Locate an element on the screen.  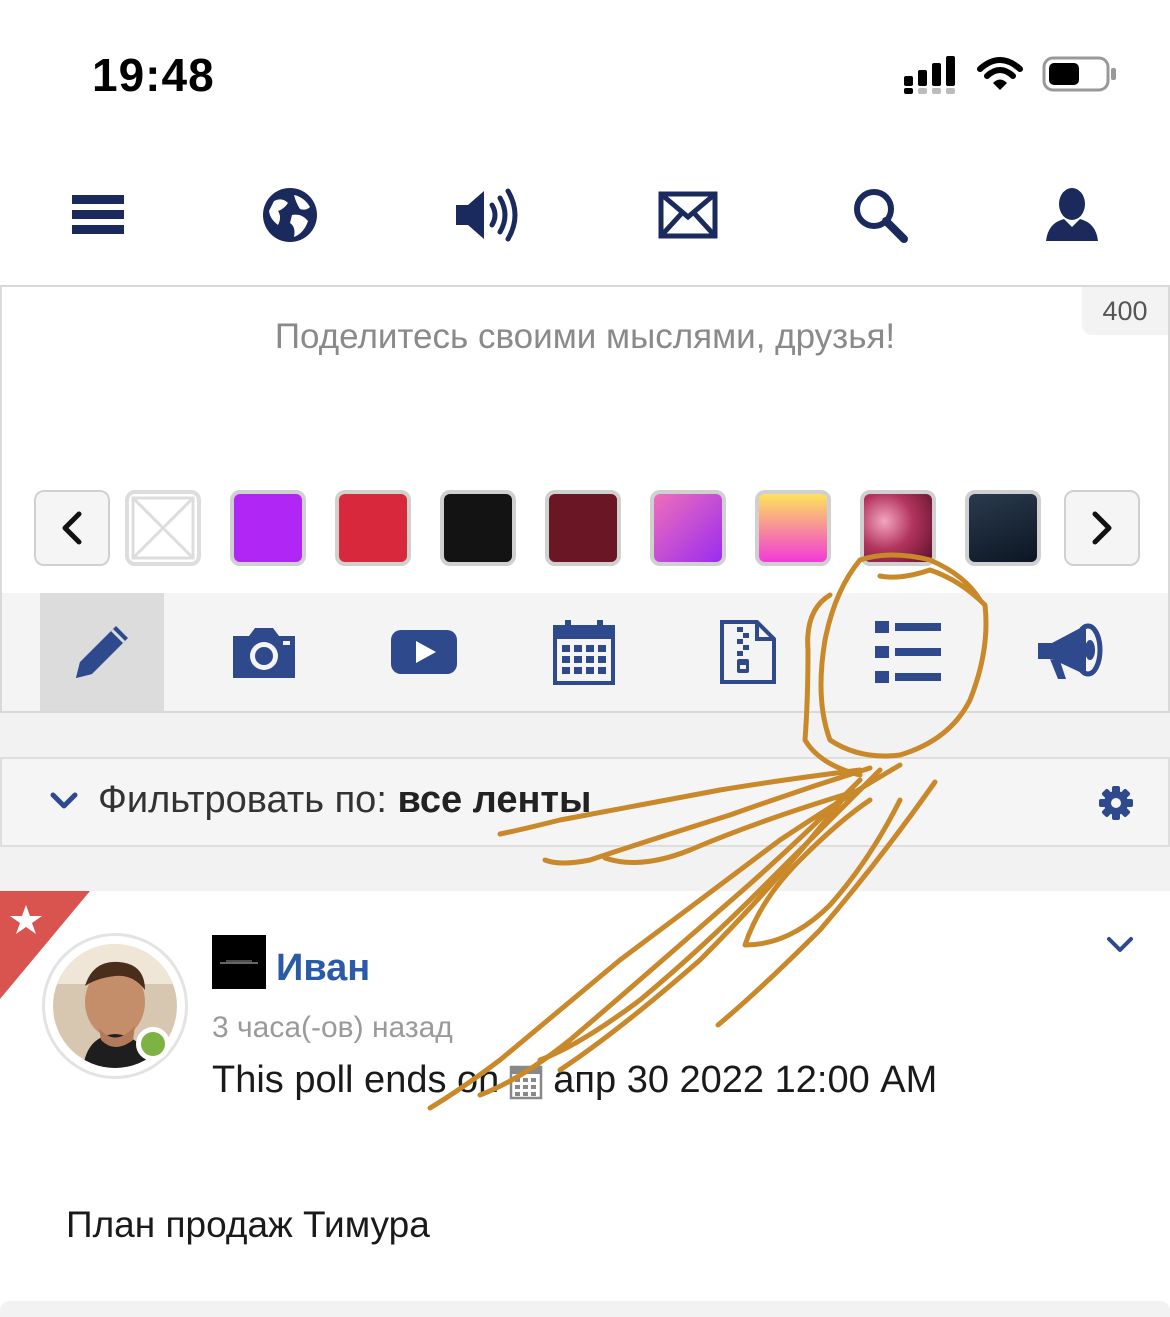
no-background-icon is located at coordinates (163, 528).